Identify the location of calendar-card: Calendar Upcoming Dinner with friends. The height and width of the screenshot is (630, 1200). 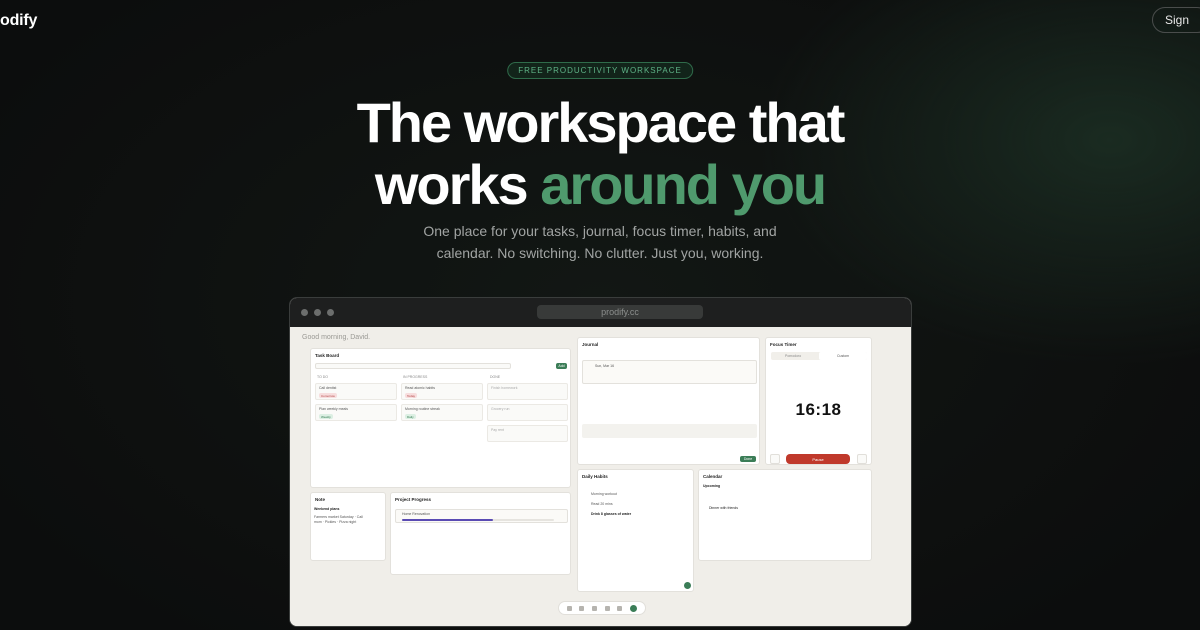
(785, 515).